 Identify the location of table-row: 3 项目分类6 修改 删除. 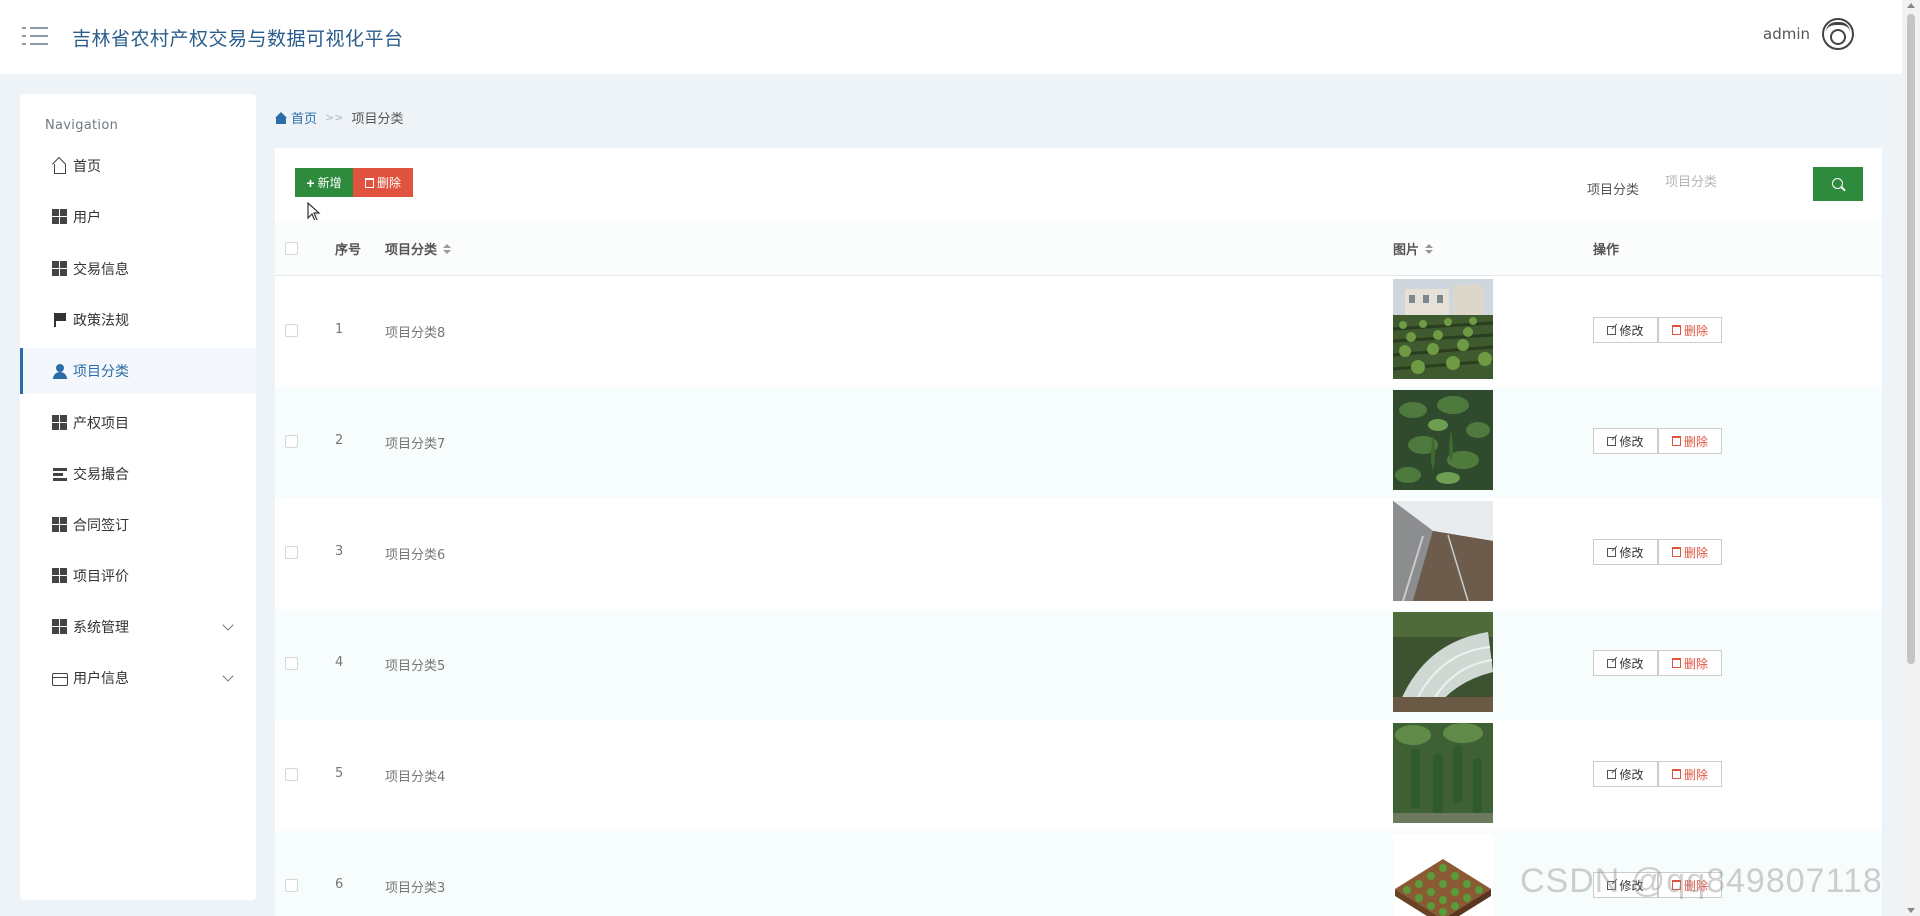
(1078, 553).